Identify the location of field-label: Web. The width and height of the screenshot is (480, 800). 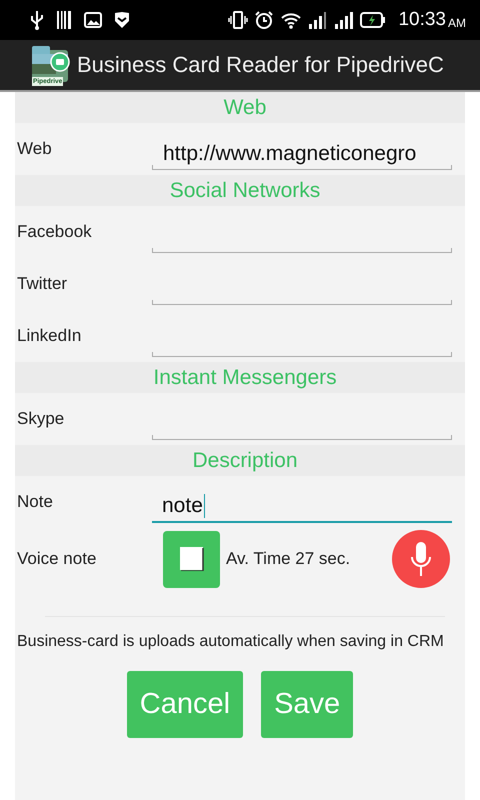
(34, 149).